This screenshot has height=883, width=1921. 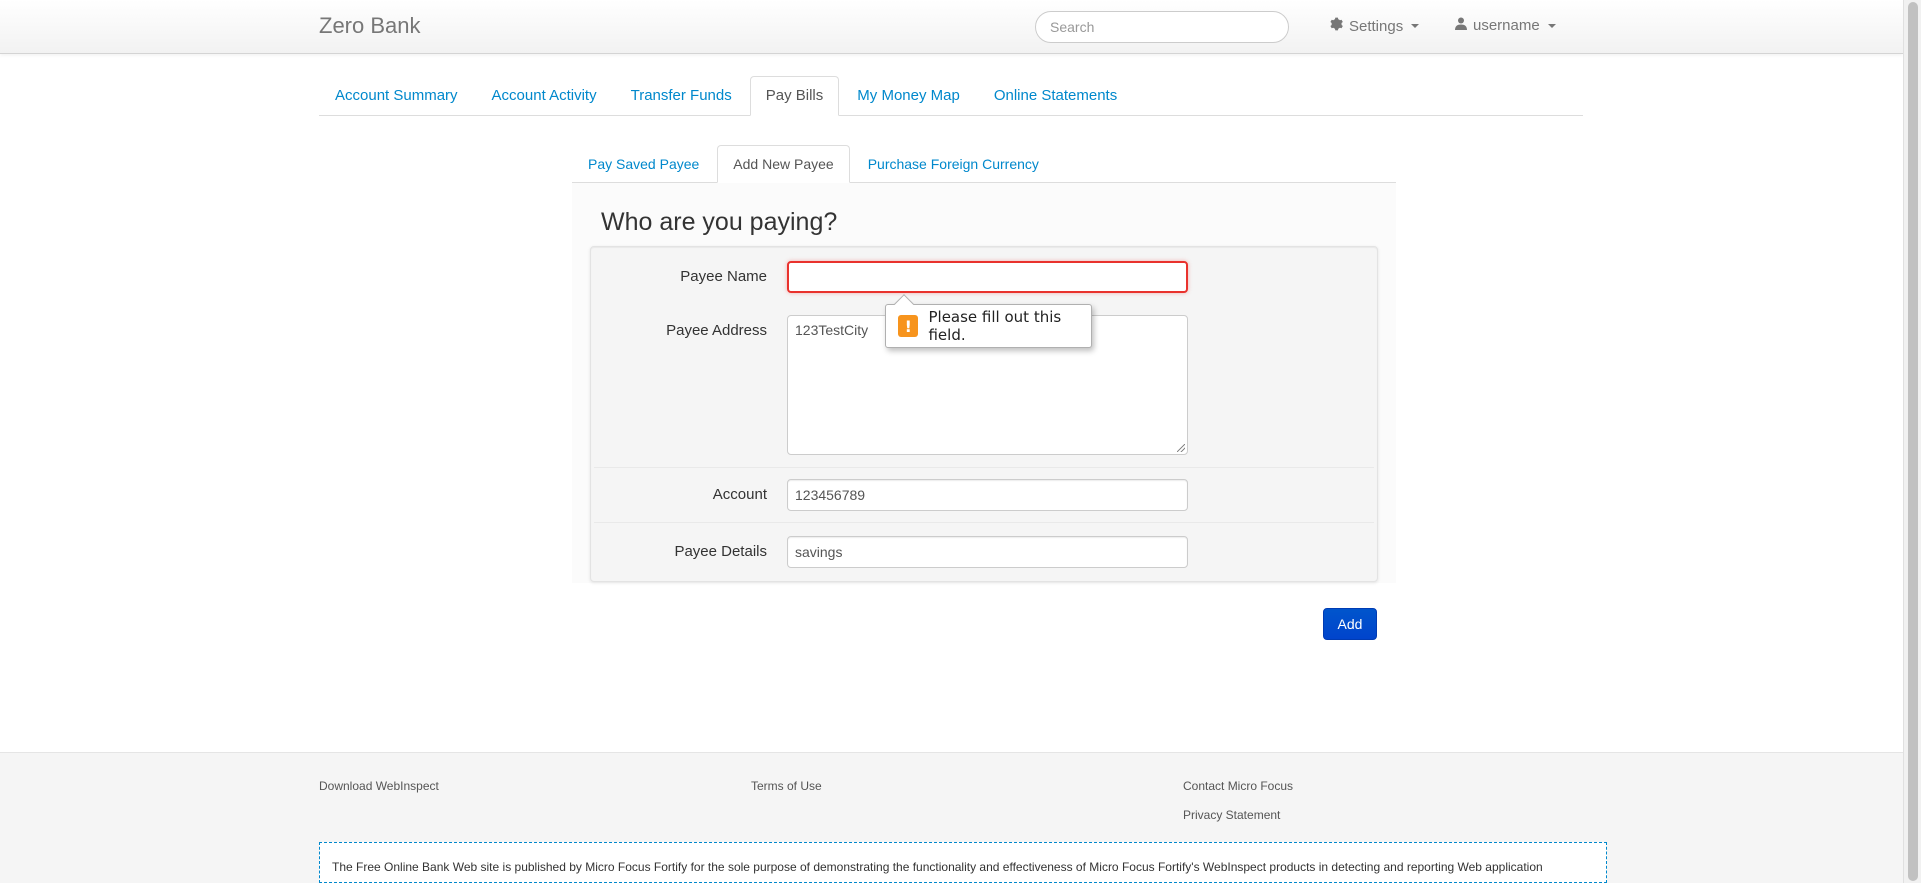 What do you see at coordinates (794, 96) in the screenshot?
I see `tab-pay-bills: Pay Bills` at bounding box center [794, 96].